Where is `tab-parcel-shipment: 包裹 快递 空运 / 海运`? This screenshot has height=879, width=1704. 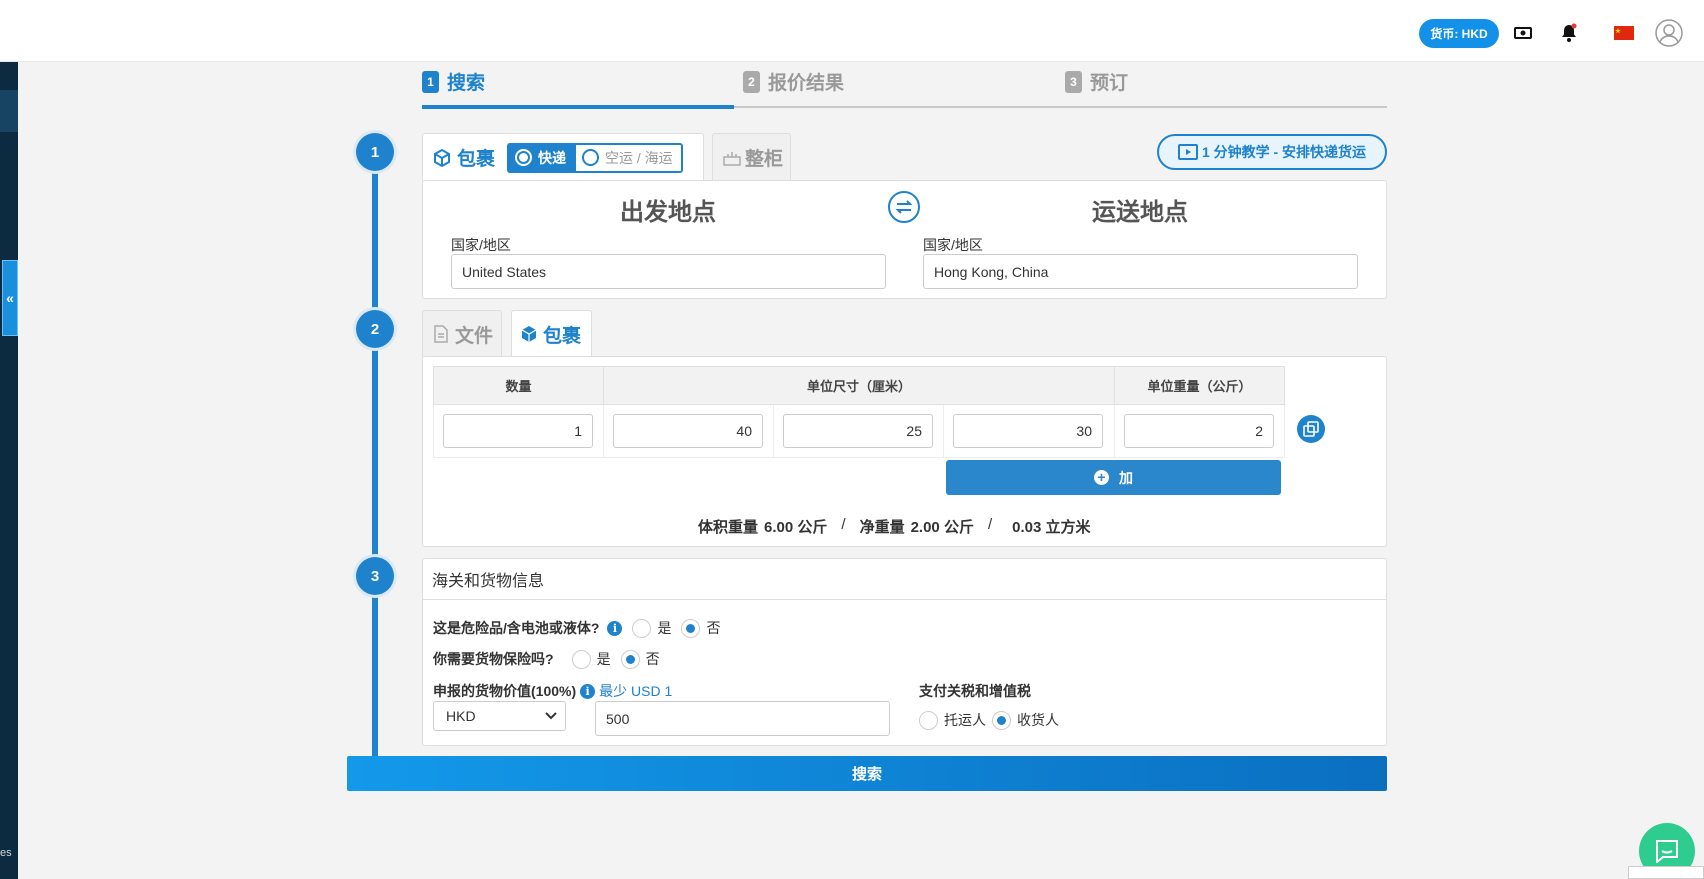
tab-parcel-shipment: 包裹 快递 空运 / 海运 is located at coordinates (563, 157).